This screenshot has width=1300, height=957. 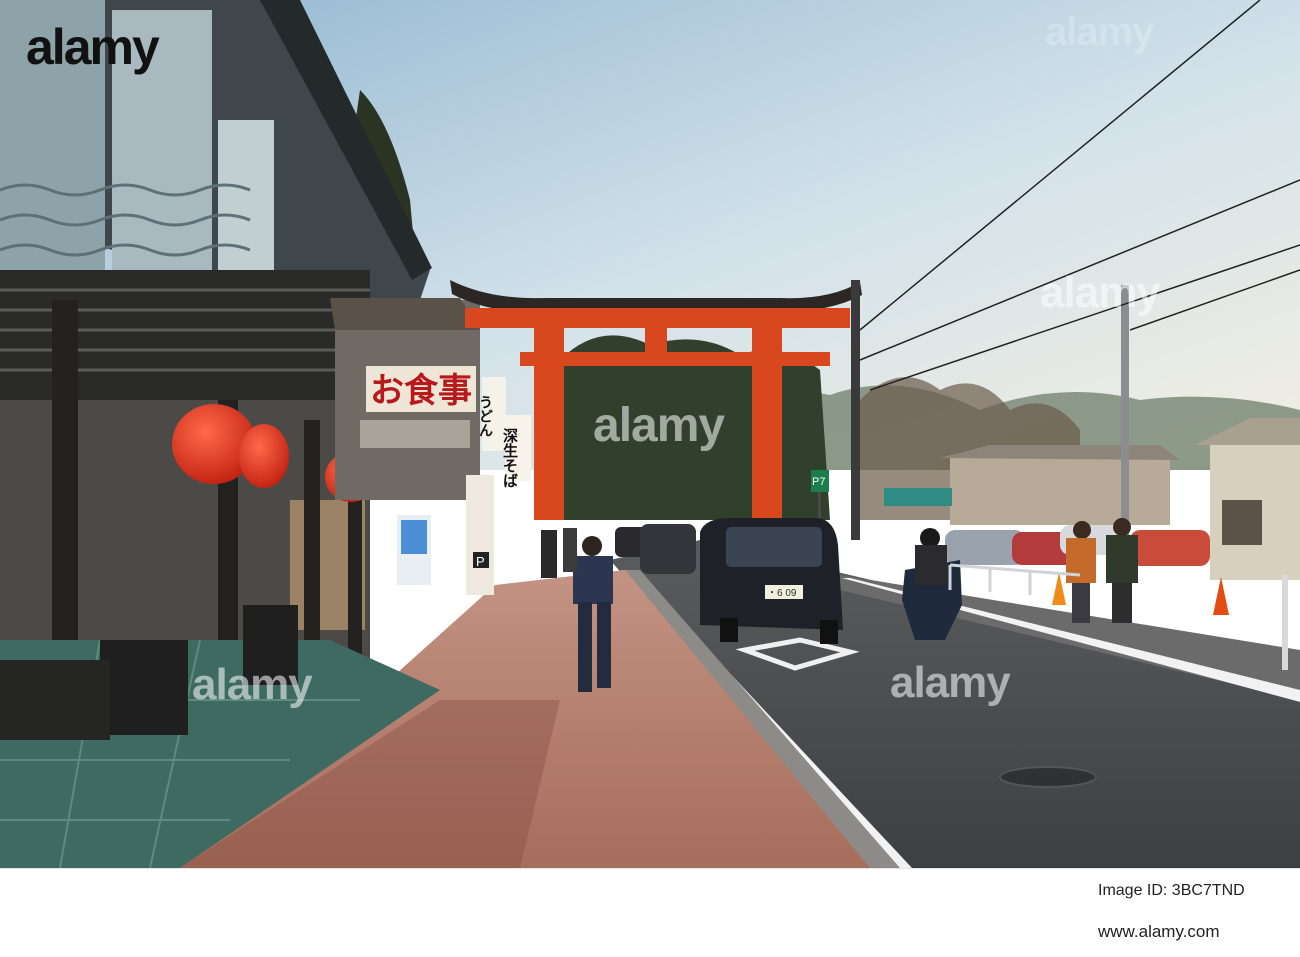 I want to click on parked-car, so click(x=1170, y=548).